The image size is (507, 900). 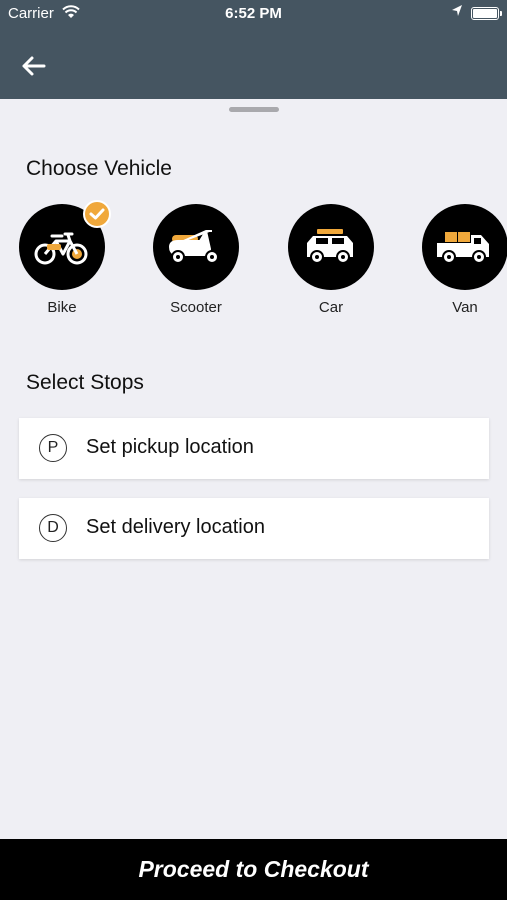 I want to click on scooter-icon, so click(x=194, y=247).